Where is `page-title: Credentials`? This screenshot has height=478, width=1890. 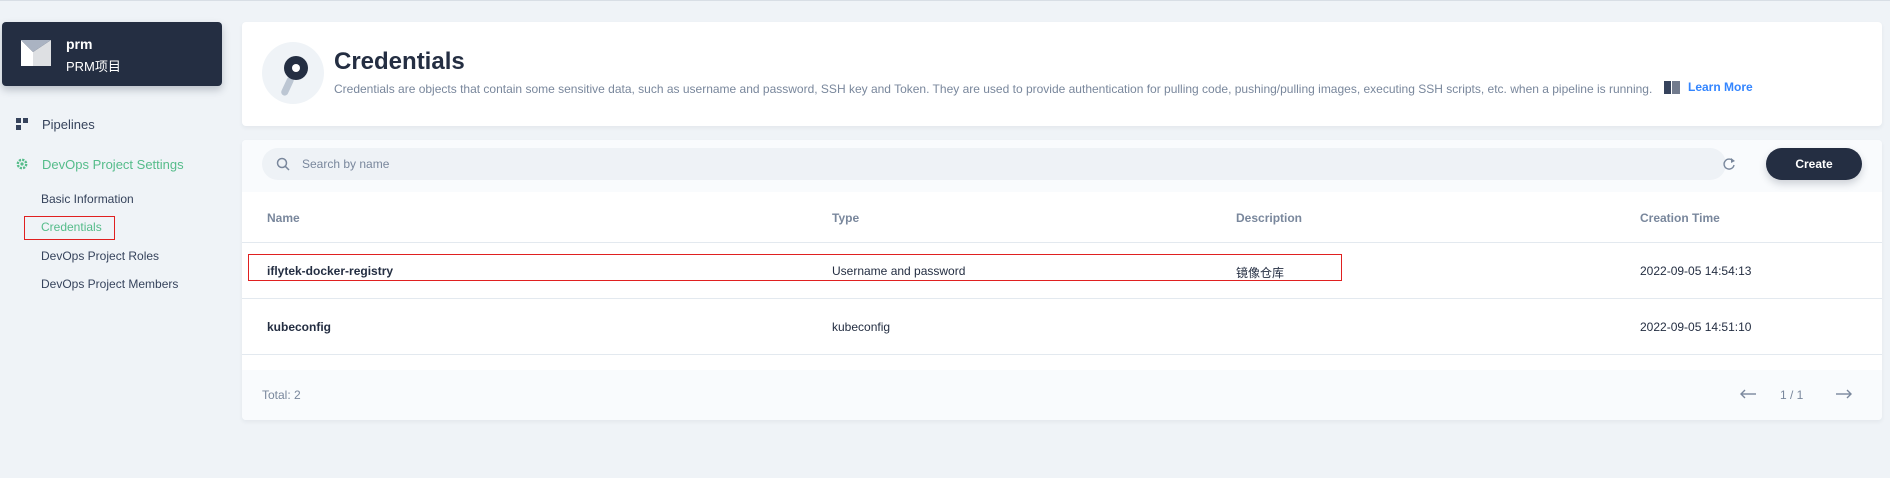 page-title: Credentials is located at coordinates (399, 61).